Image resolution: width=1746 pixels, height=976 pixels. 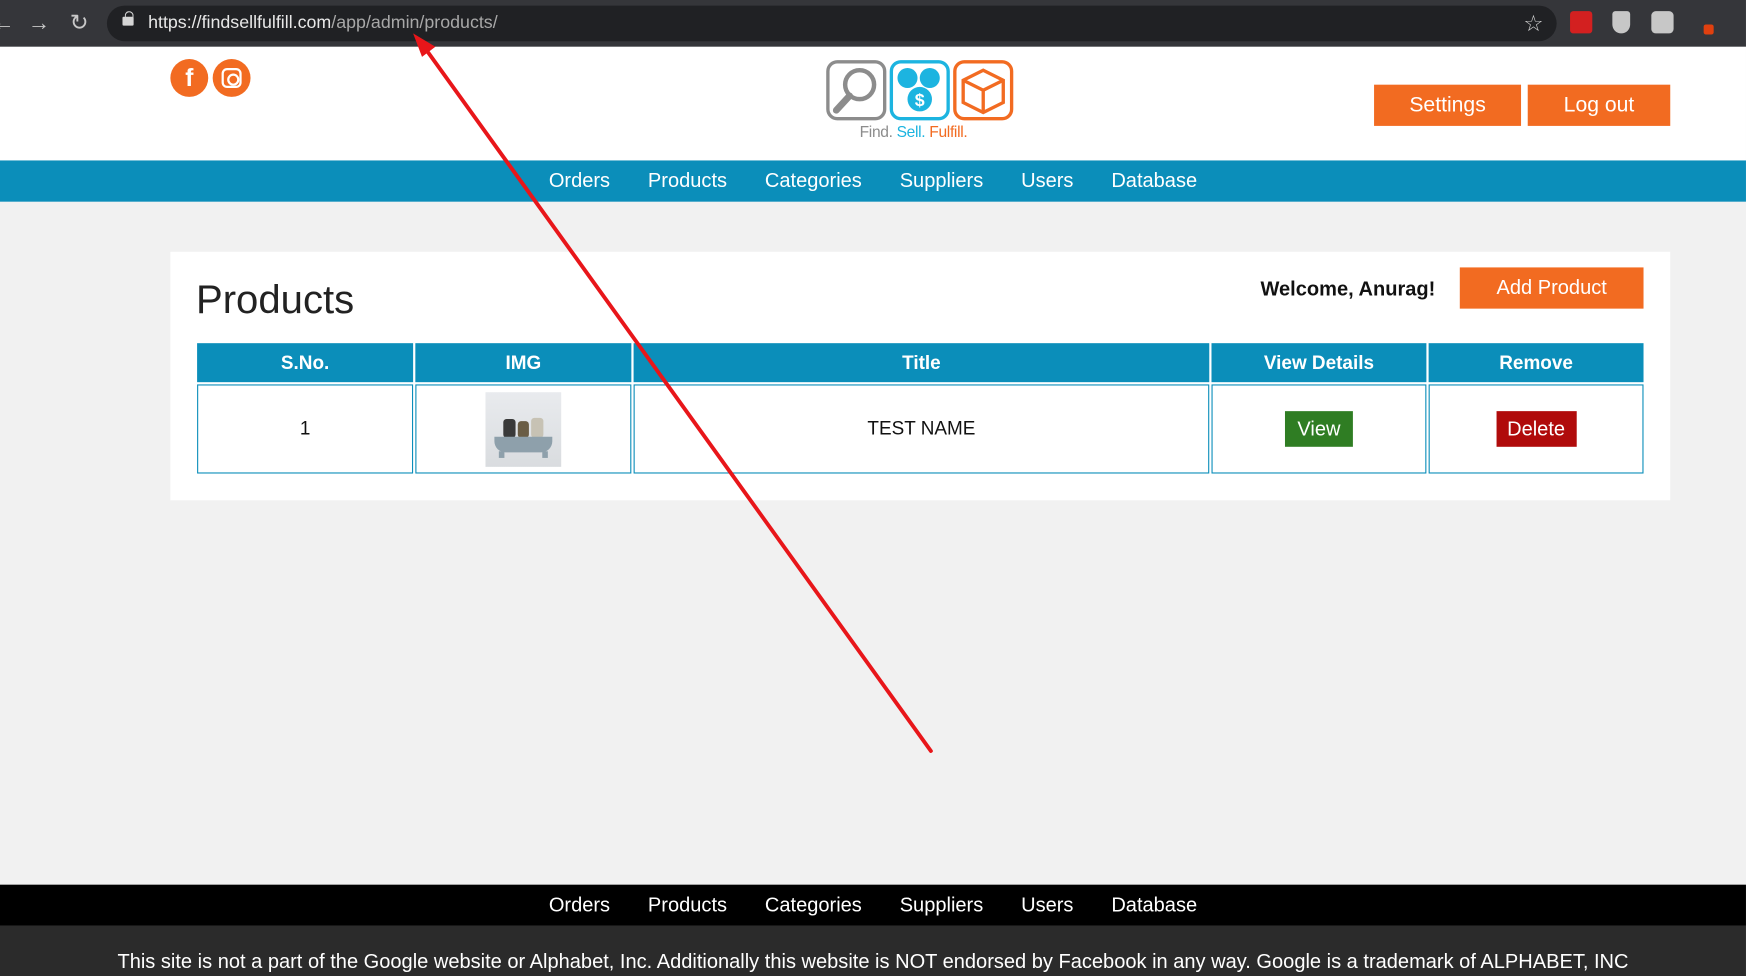 I want to click on cell-view: View, so click(x=1319, y=429).